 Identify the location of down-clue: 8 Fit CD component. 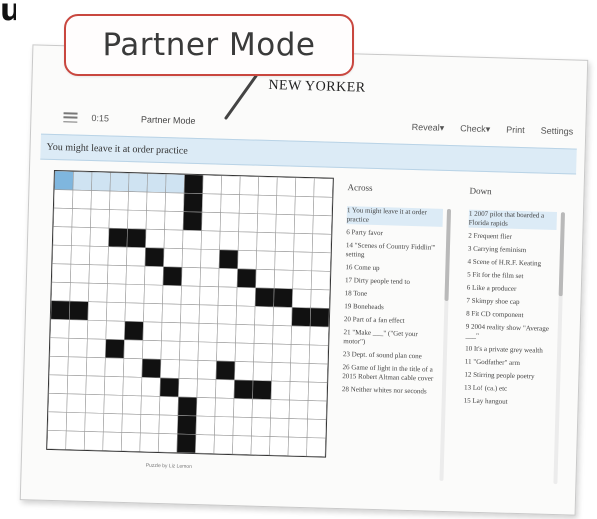
(510, 315).